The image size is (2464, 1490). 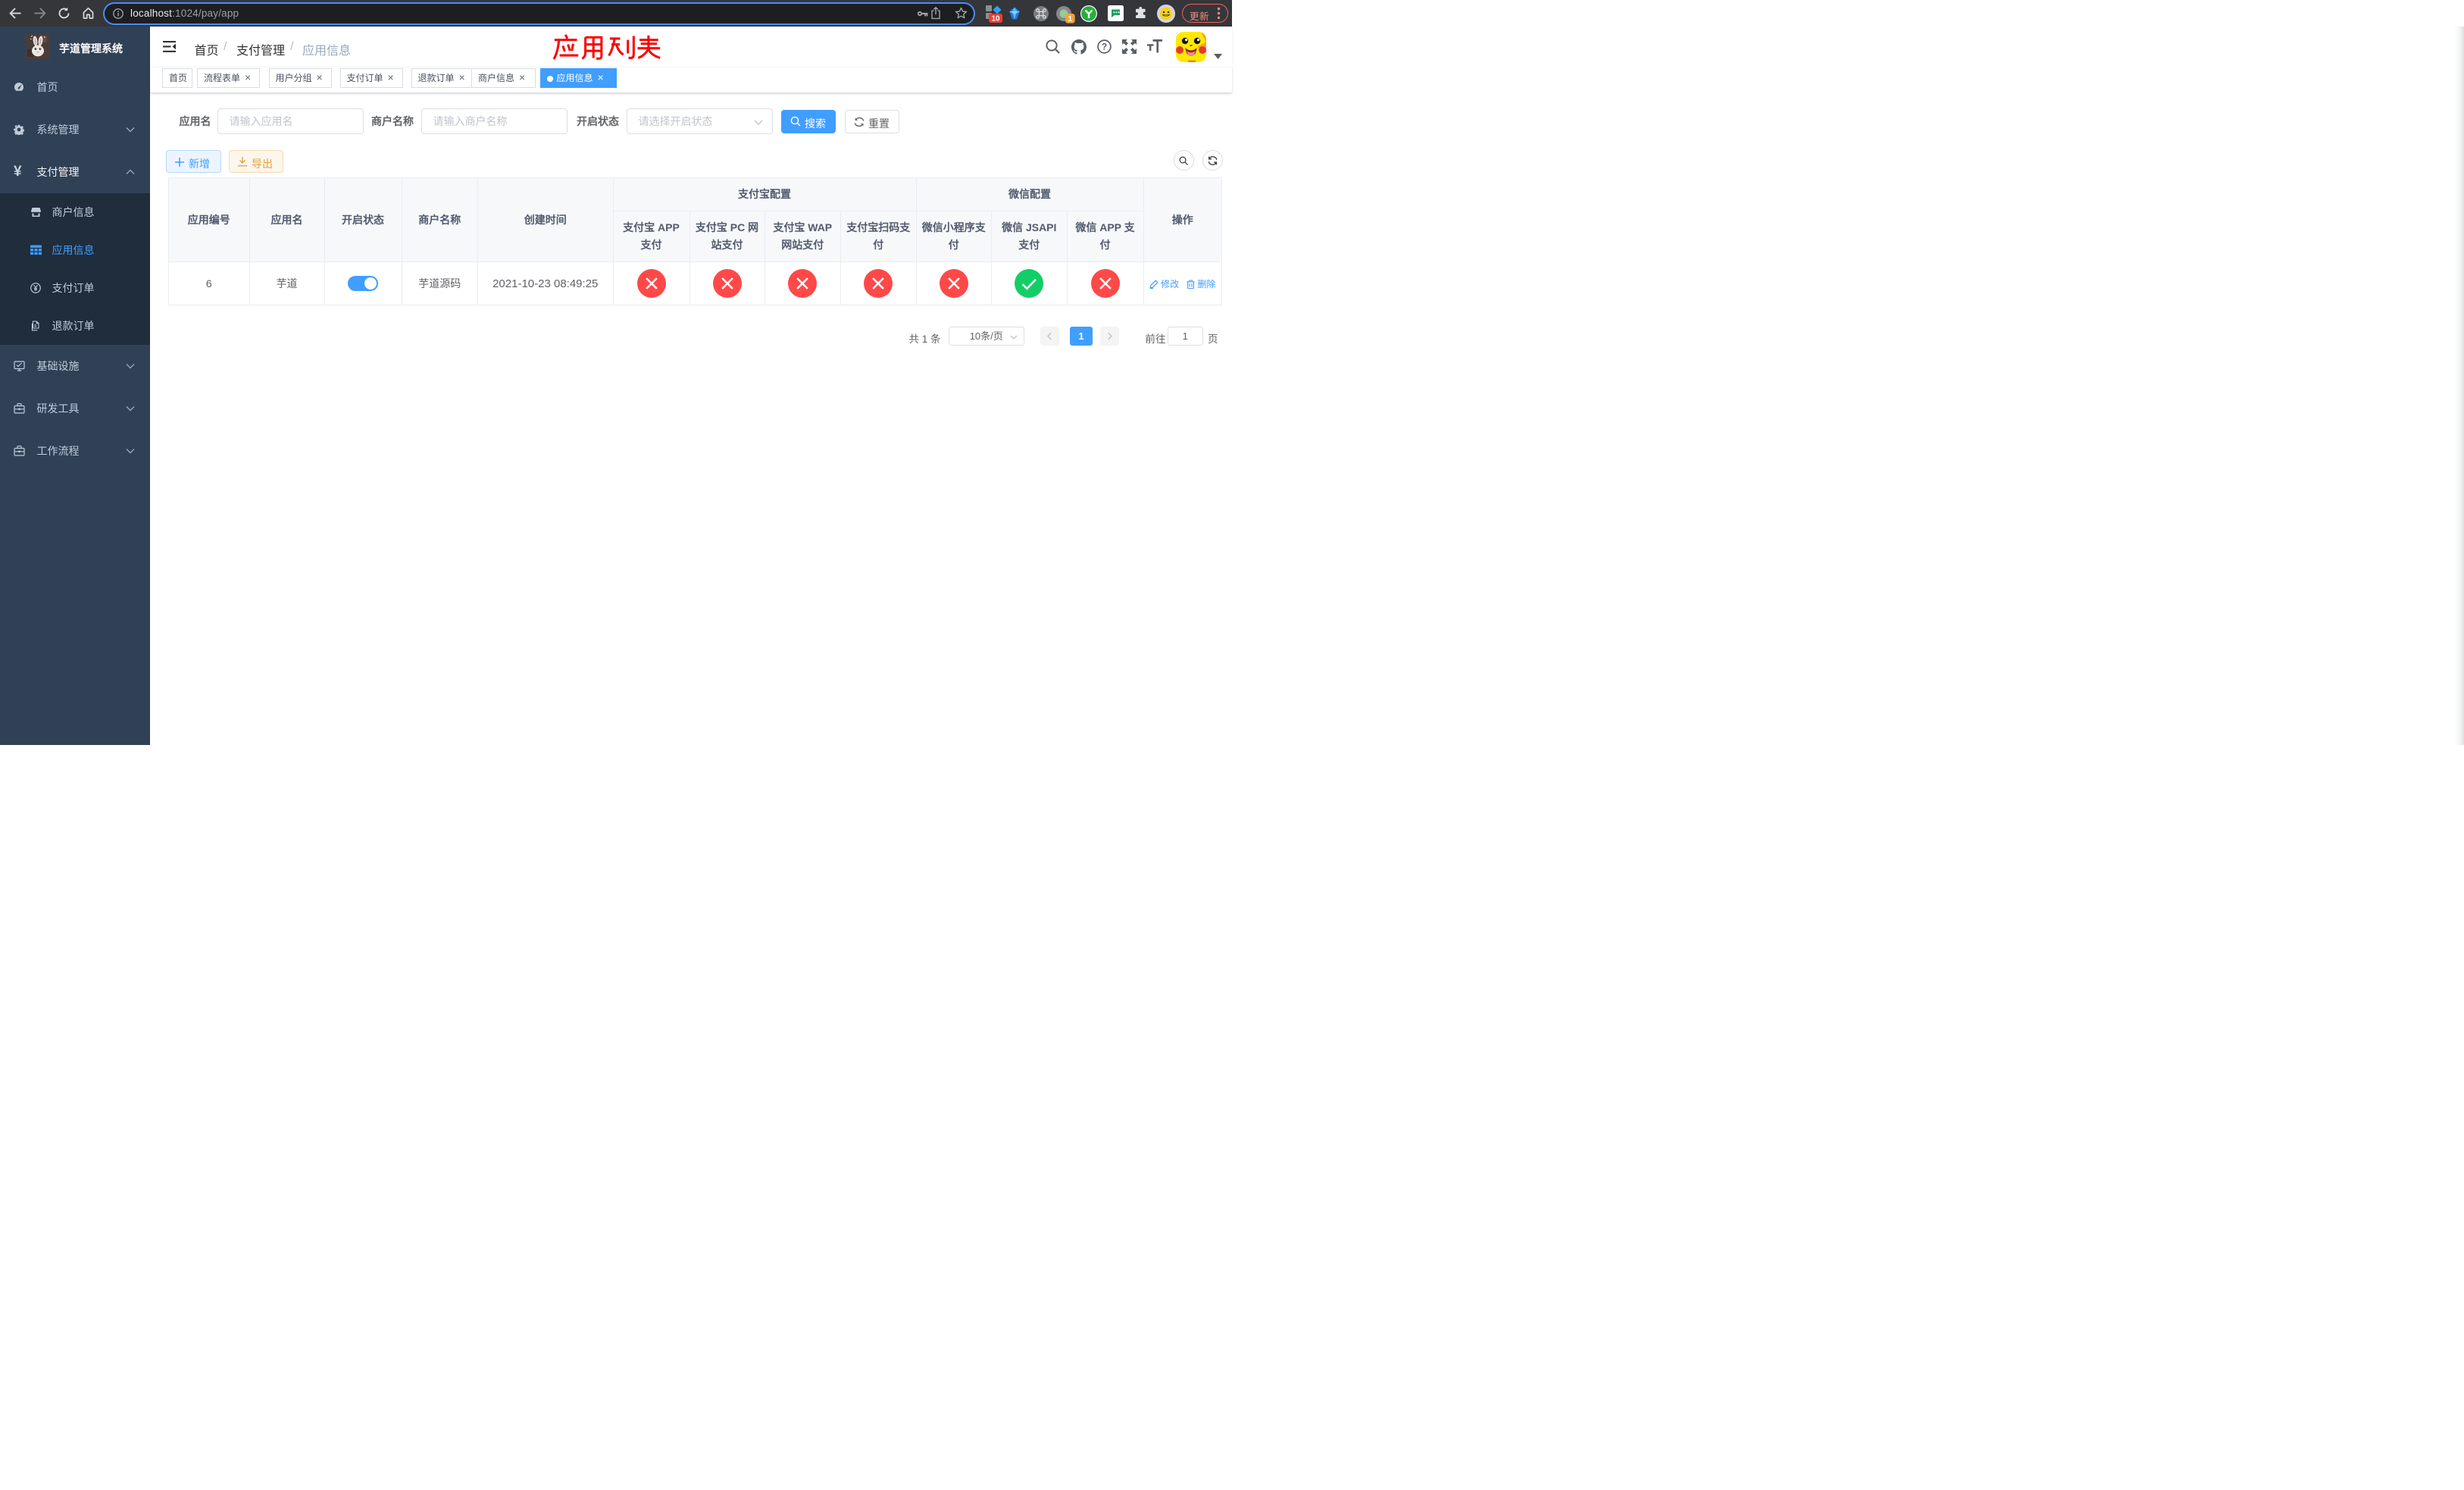 I want to click on svg-text: 1, so click(x=1070, y=19).